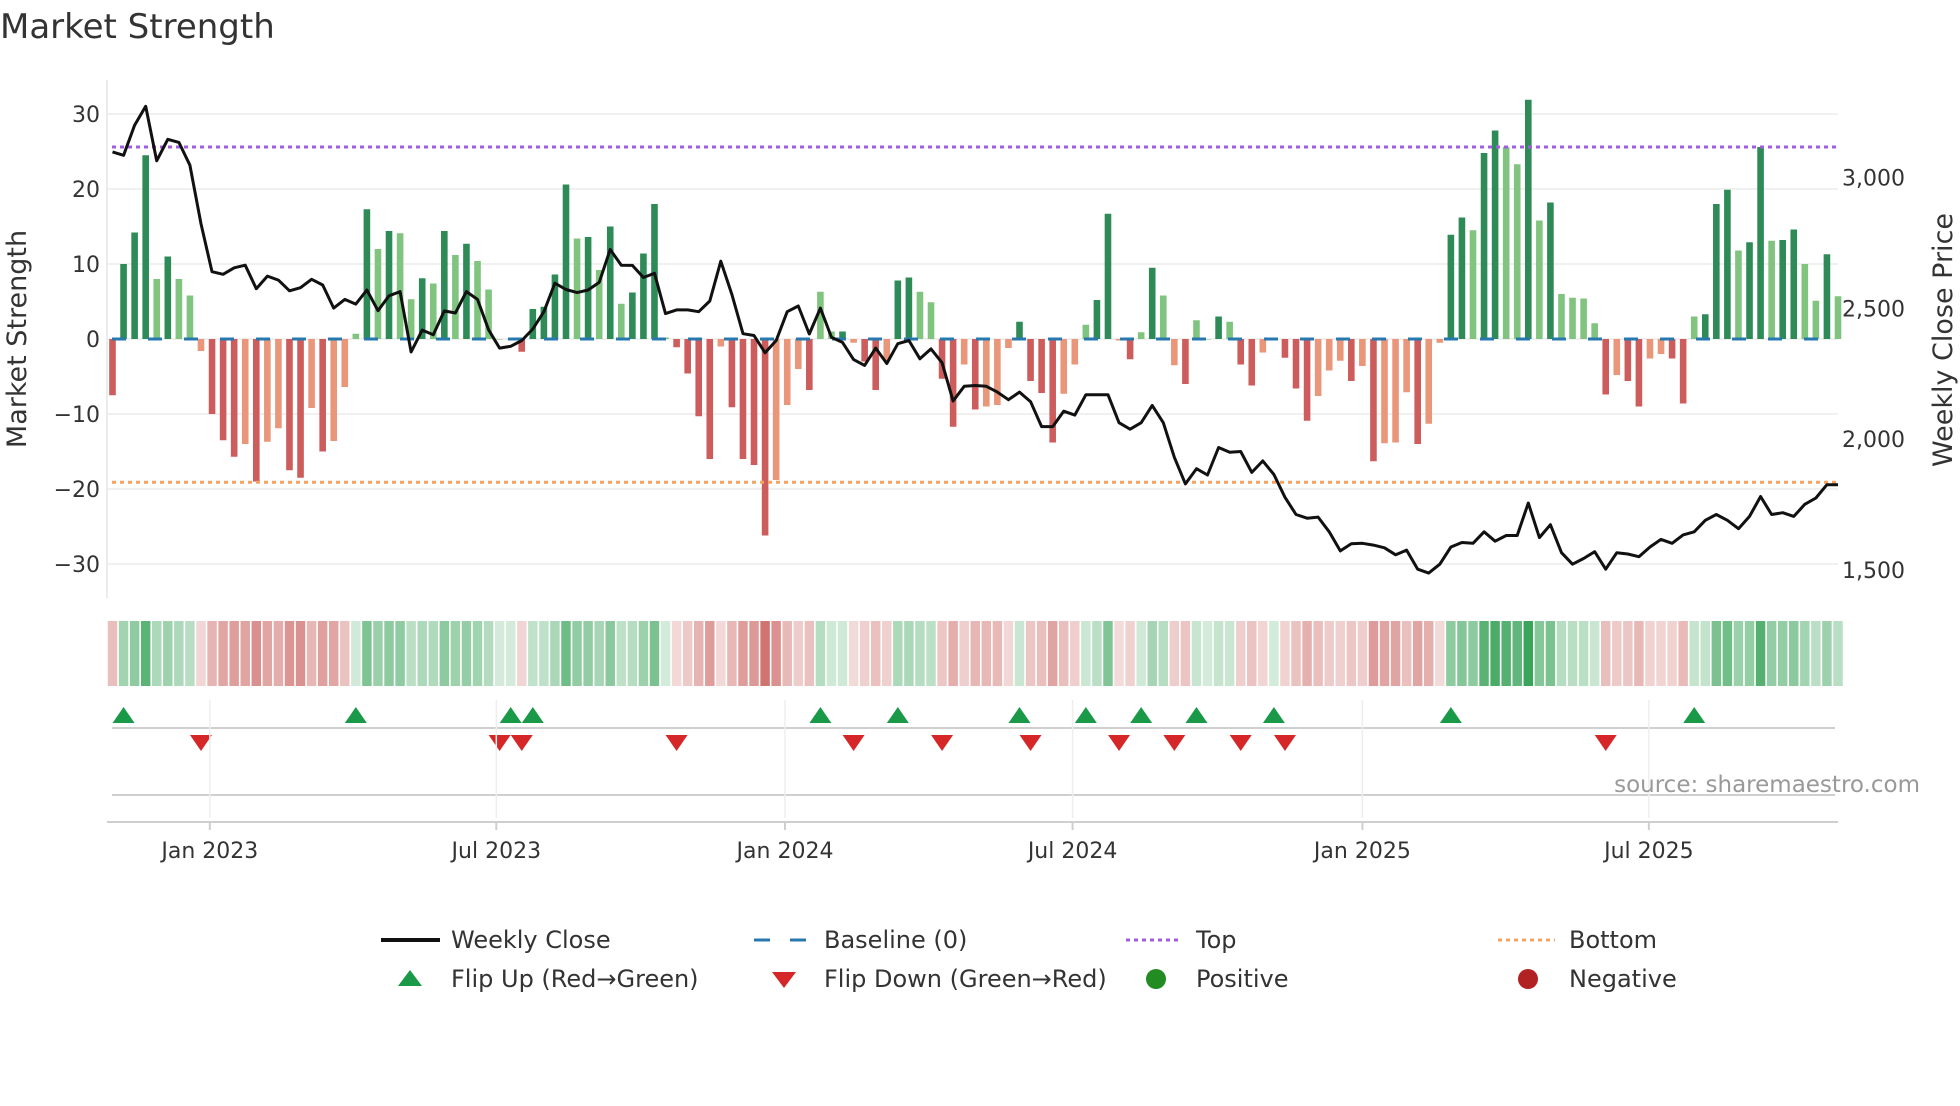  What do you see at coordinates (575, 979) in the screenshot?
I see `legend-label: Flip Up (Red→Green)` at bounding box center [575, 979].